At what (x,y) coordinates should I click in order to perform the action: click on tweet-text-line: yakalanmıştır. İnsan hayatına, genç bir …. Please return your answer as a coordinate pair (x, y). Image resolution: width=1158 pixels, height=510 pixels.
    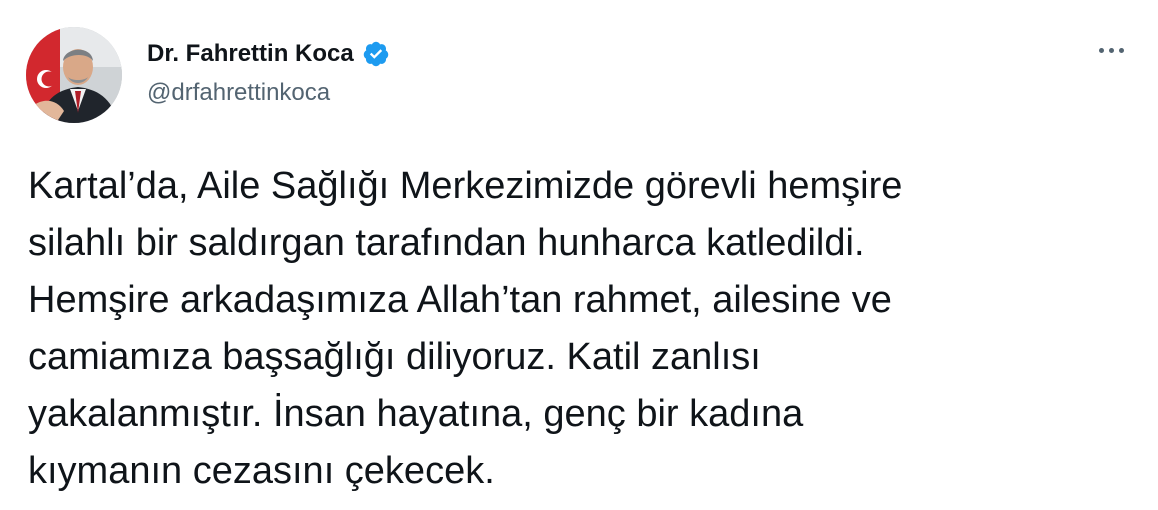
    Looking at the image, I should click on (416, 414).